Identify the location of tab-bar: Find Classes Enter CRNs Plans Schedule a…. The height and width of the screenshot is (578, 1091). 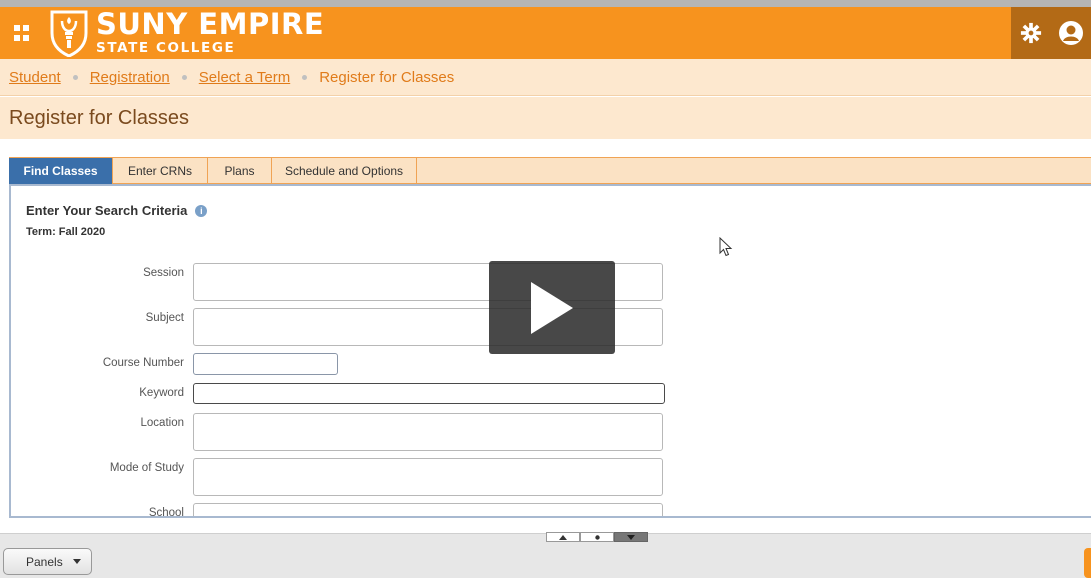
(550, 173).